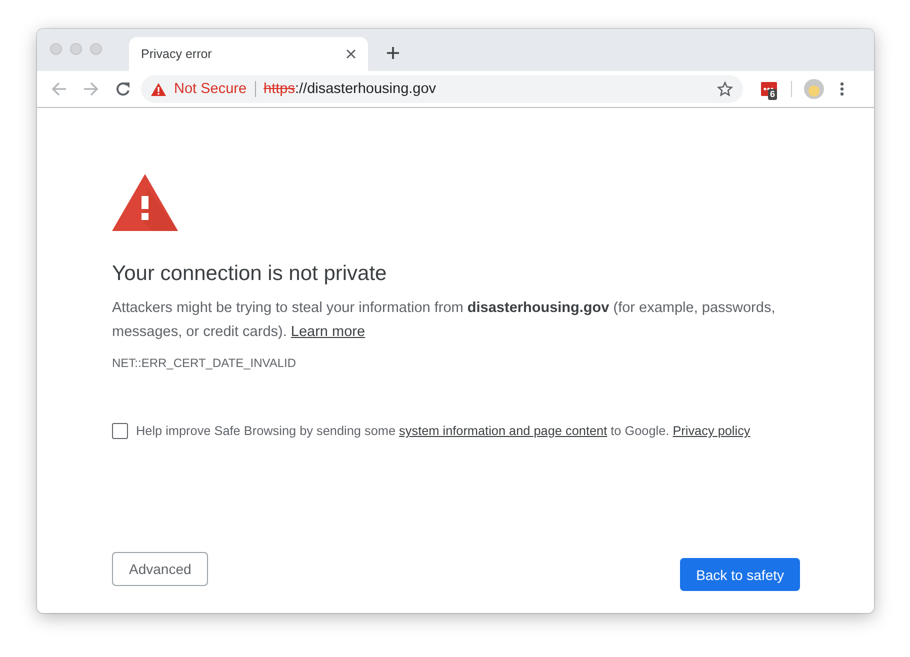 The width and height of the screenshot is (910, 657). I want to click on page-heading: Your connection is not private, so click(250, 274).